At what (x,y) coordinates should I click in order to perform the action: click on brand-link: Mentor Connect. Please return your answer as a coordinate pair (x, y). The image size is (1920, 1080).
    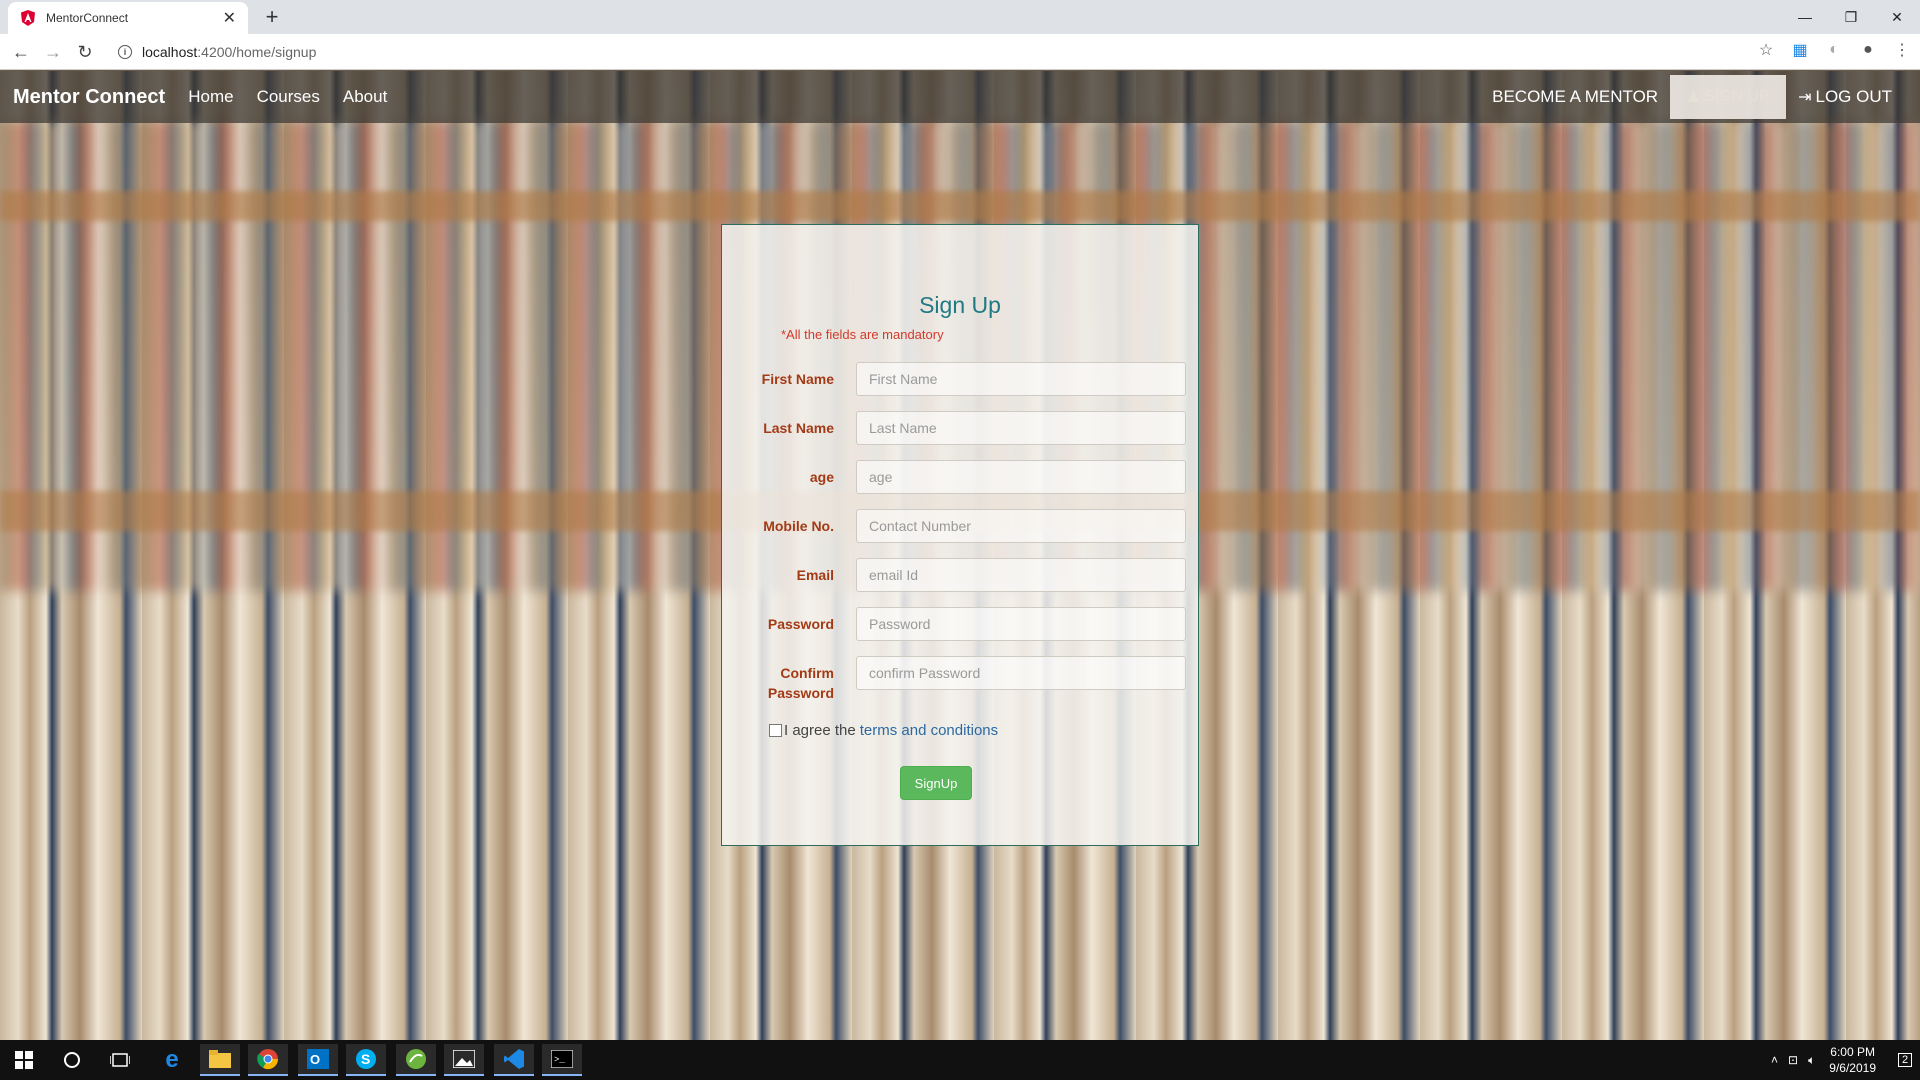
    Looking at the image, I should click on (89, 97).